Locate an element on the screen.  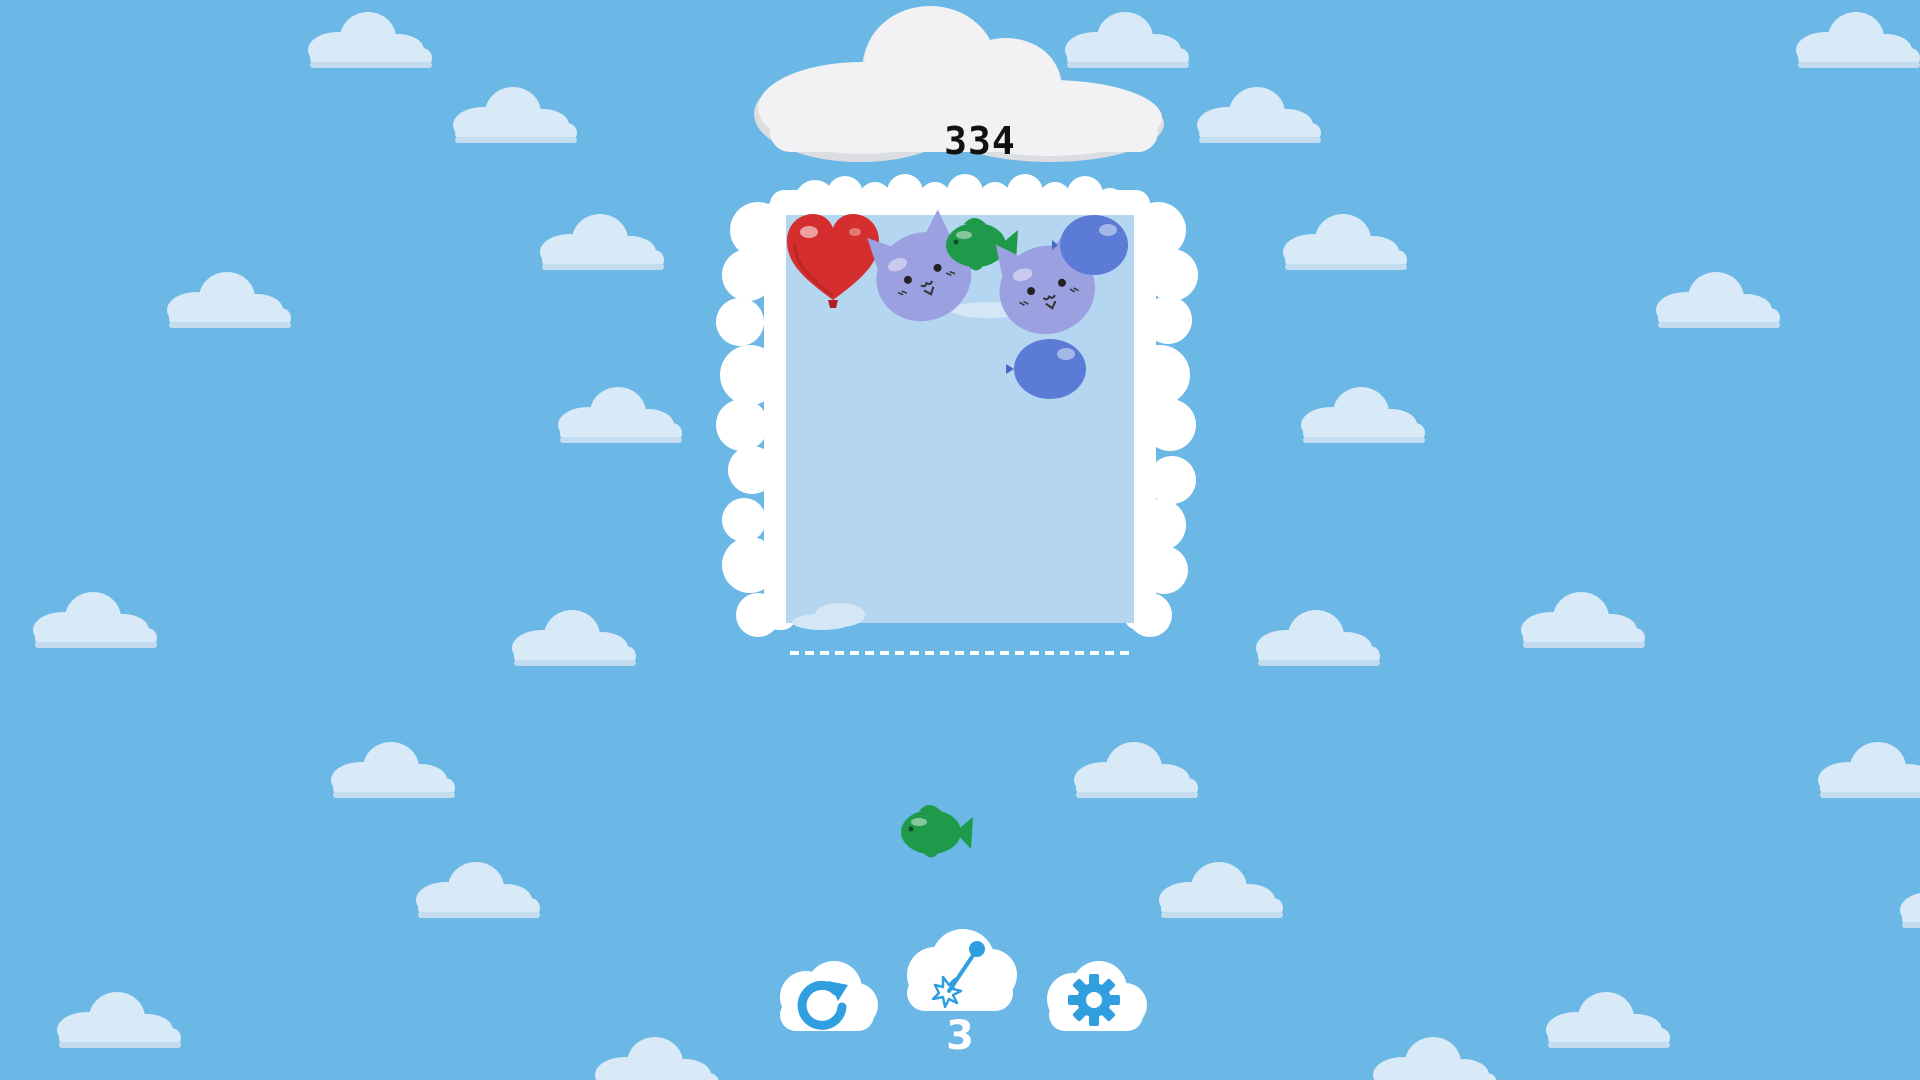
gear-icon is located at coordinates (1094, 1000).